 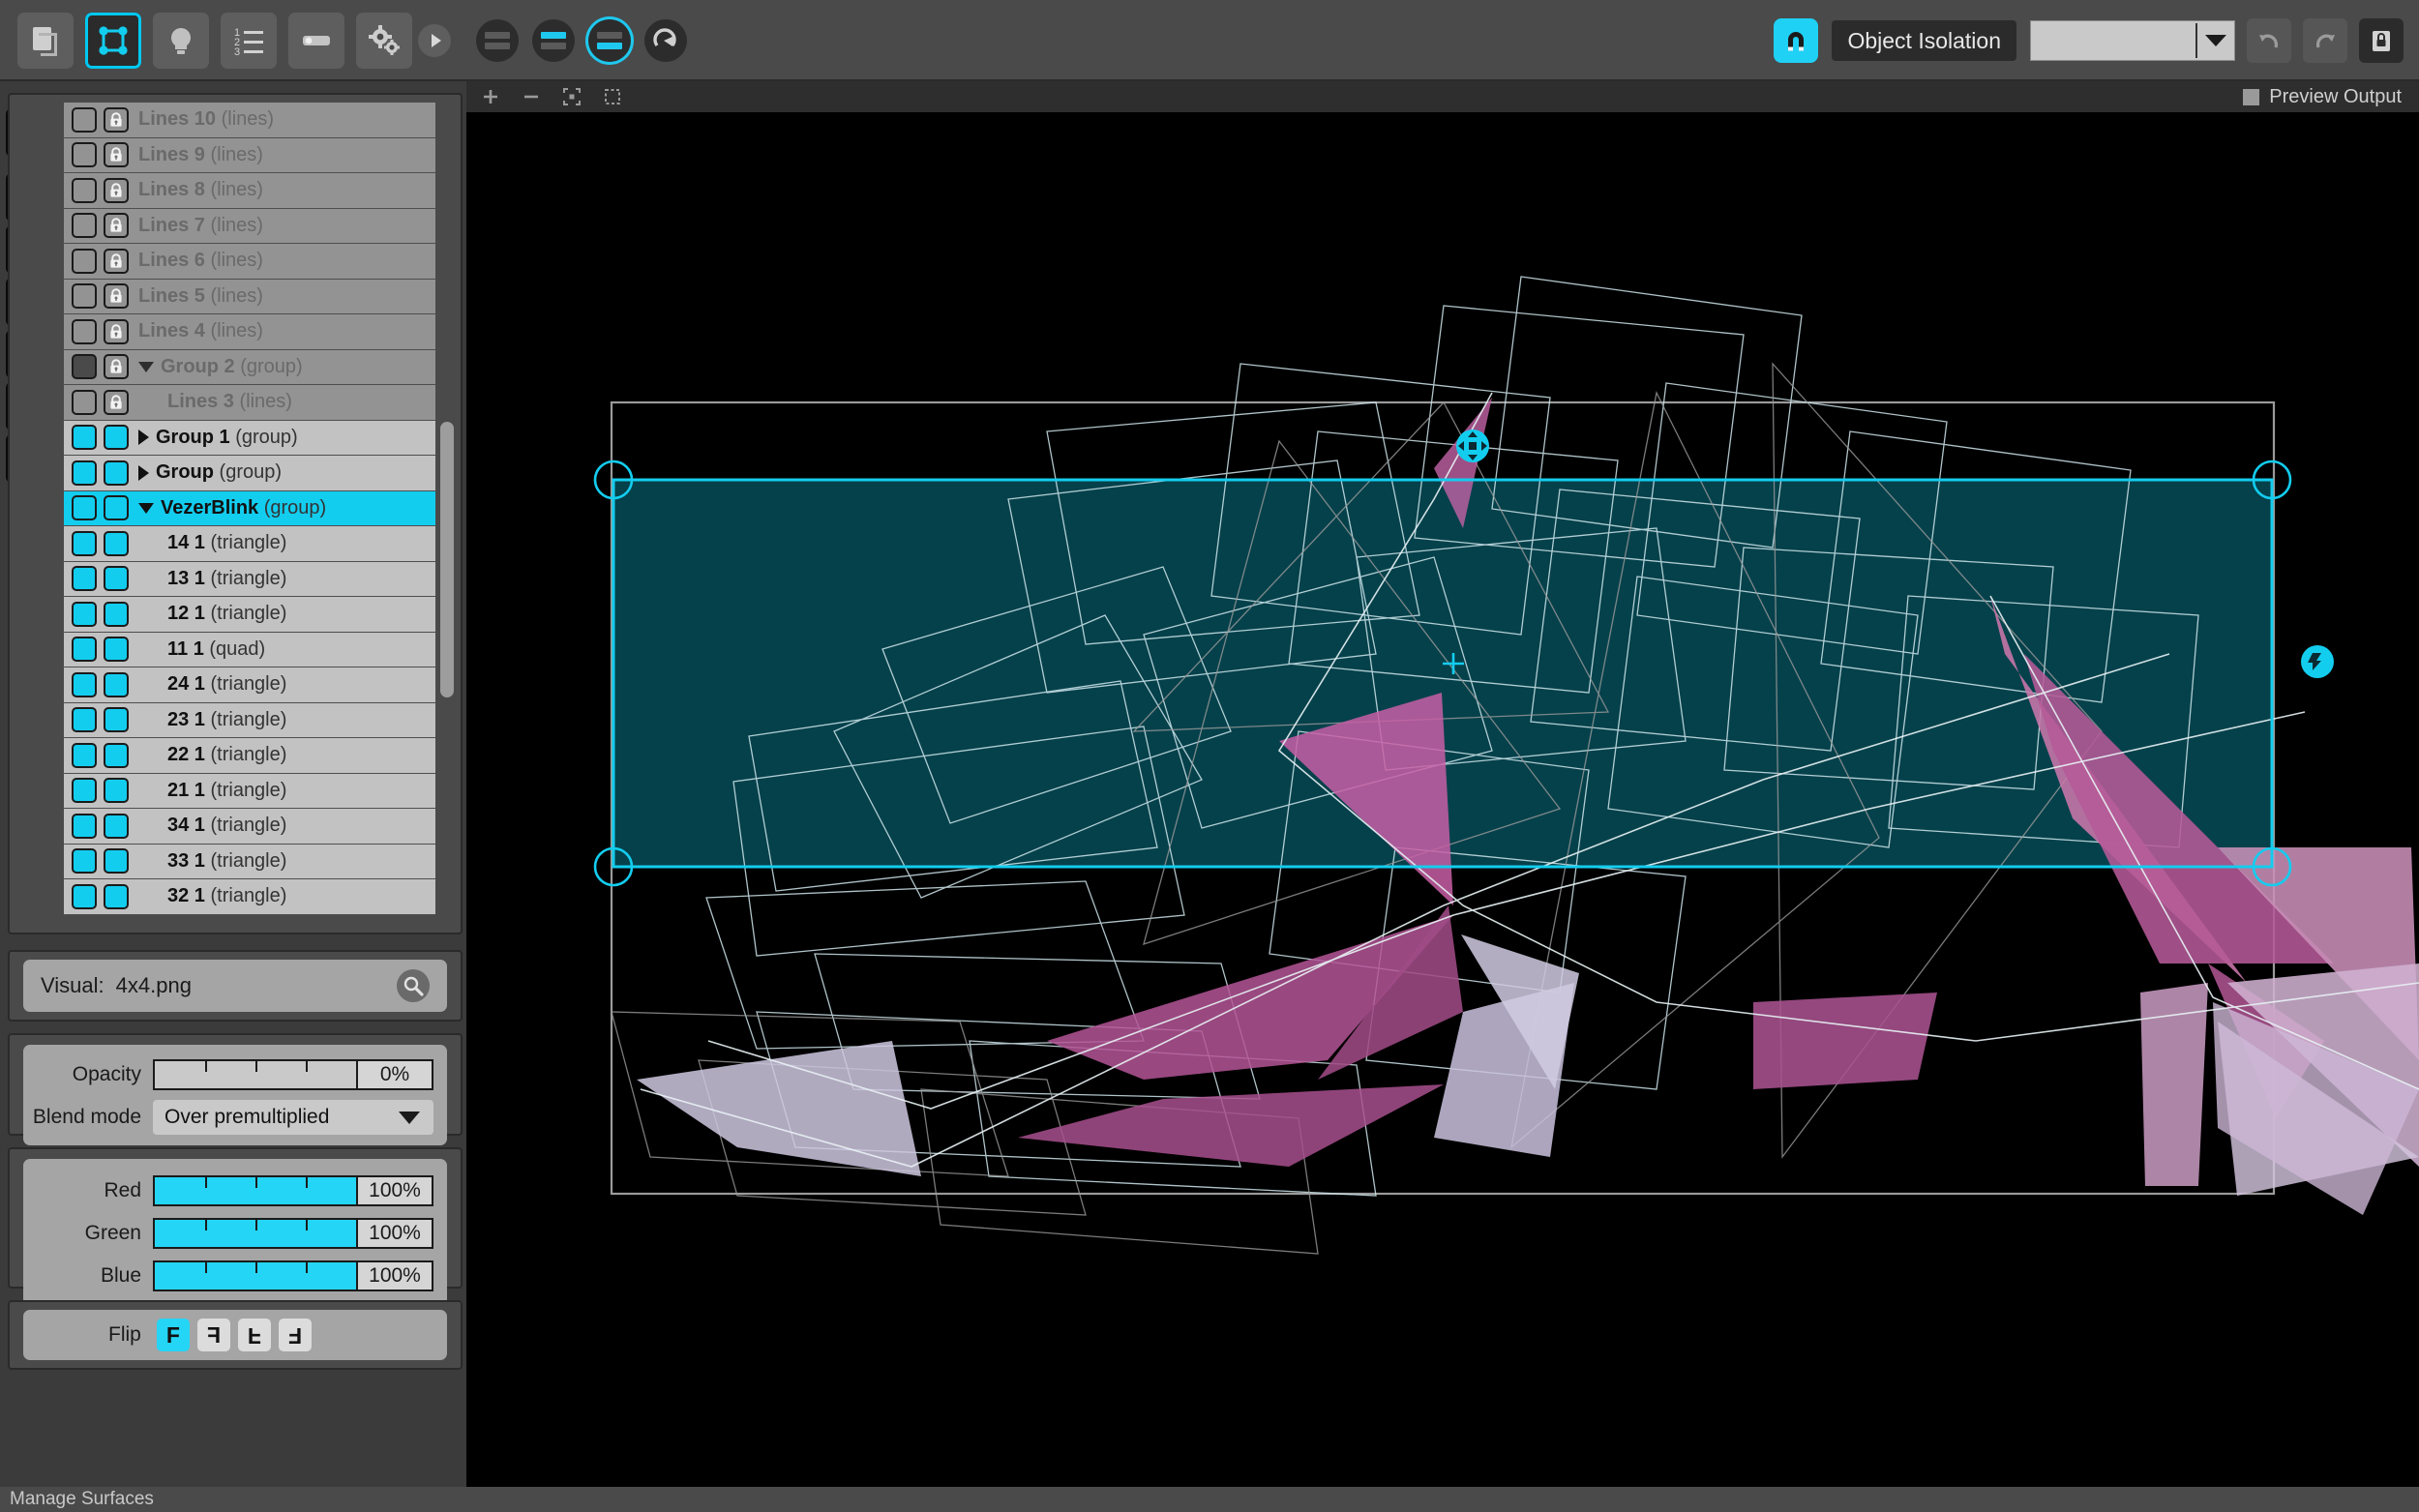 What do you see at coordinates (609, 40) in the screenshot?
I see `align-toggle-bottom` at bounding box center [609, 40].